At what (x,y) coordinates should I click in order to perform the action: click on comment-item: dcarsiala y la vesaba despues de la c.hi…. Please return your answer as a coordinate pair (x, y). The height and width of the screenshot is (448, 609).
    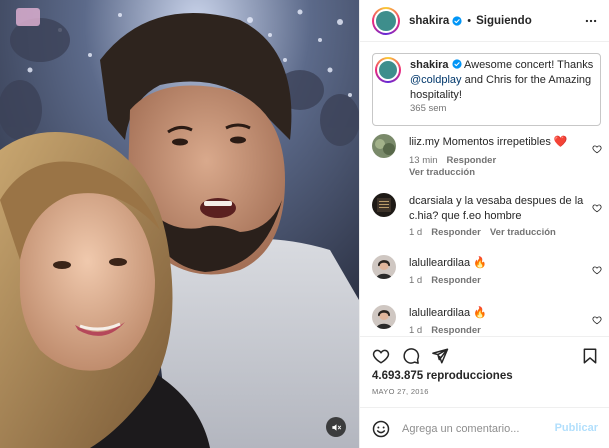
    Looking at the image, I should click on (488, 216).